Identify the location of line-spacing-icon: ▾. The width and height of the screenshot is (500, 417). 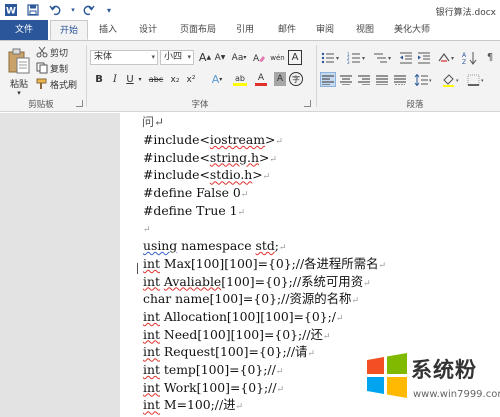
(423, 79).